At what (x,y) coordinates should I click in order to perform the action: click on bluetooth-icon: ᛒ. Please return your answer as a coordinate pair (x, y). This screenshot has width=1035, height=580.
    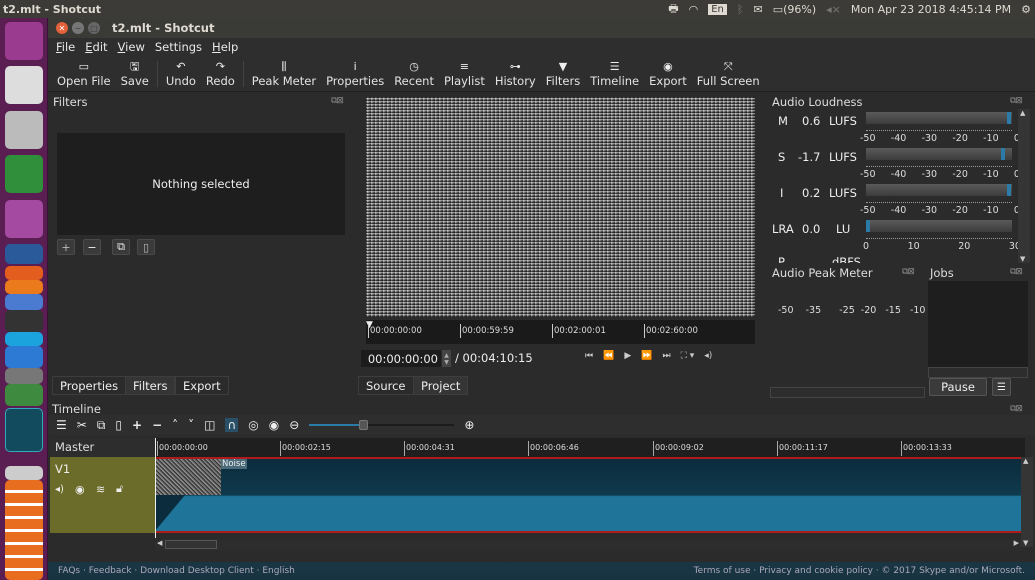
    Looking at the image, I should click on (740, 9).